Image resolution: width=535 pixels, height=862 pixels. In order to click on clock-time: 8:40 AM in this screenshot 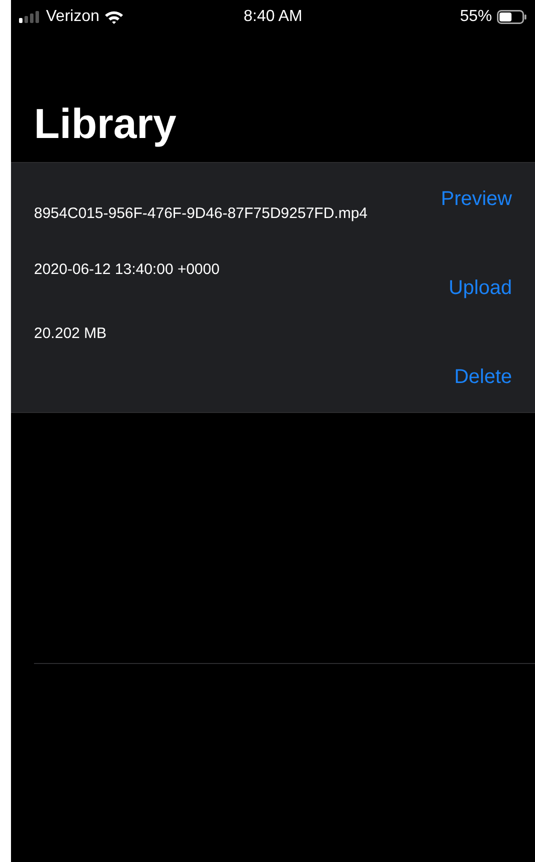, I will do `click(273, 17)`.